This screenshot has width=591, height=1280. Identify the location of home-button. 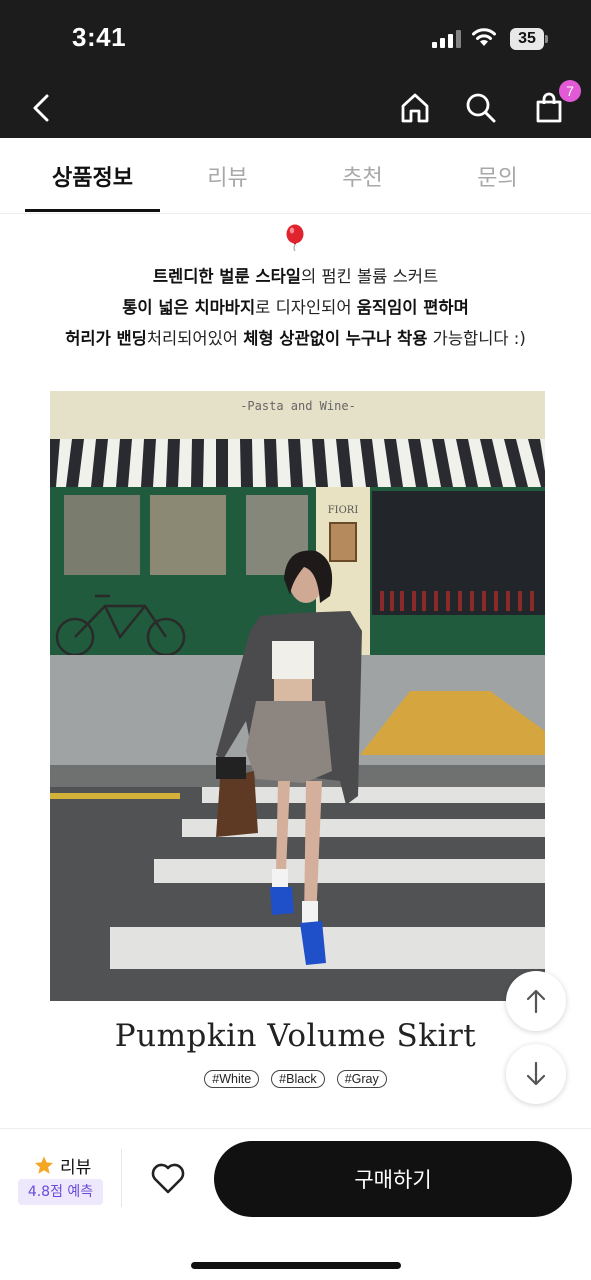
(415, 108).